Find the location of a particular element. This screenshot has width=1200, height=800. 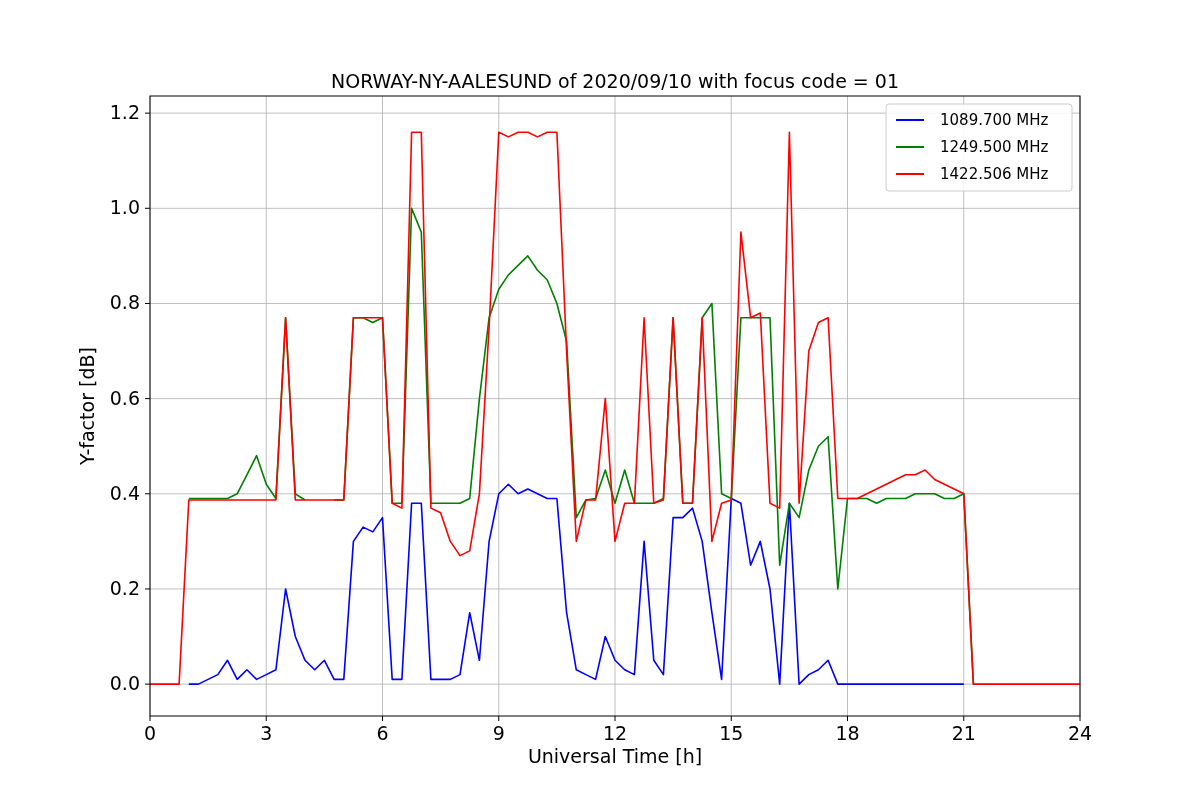

y-tick-label: 0.0 is located at coordinates (124, 683).